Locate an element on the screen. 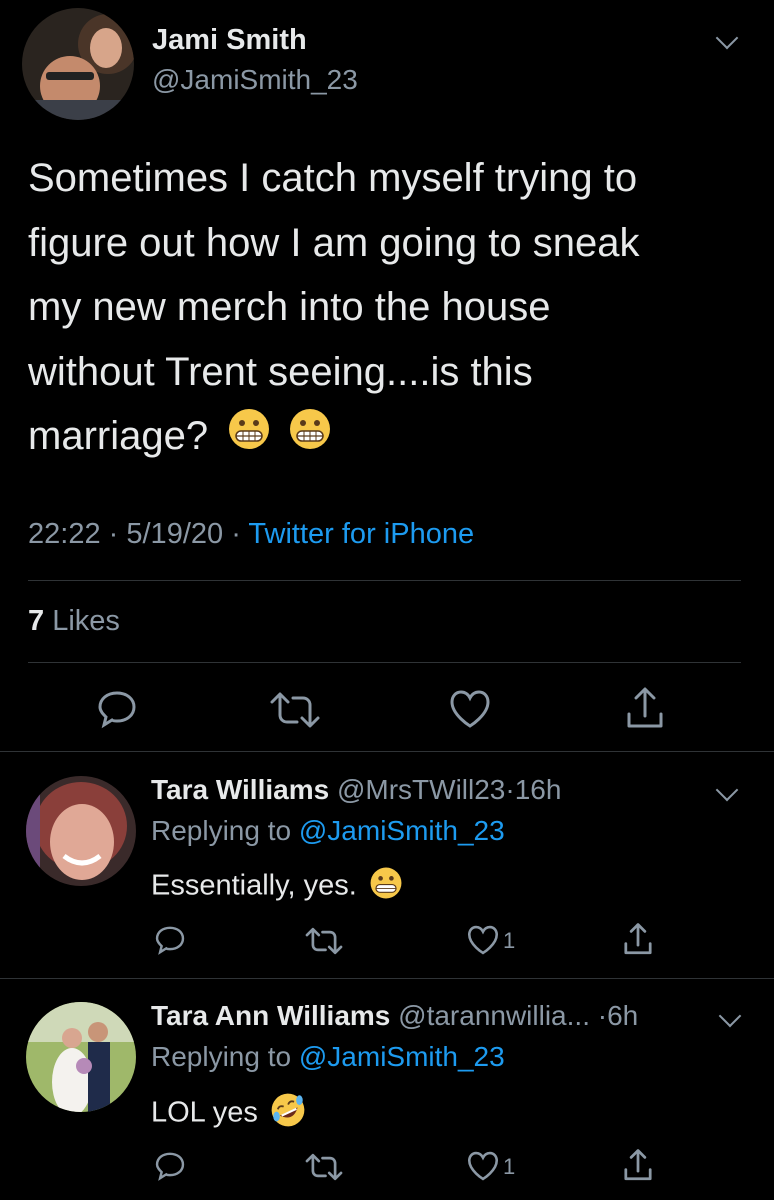 The width and height of the screenshot is (774, 1200). tweet-meta: 22:22 · 5/19/20 · Twitter for iPhone is located at coordinates (251, 534).